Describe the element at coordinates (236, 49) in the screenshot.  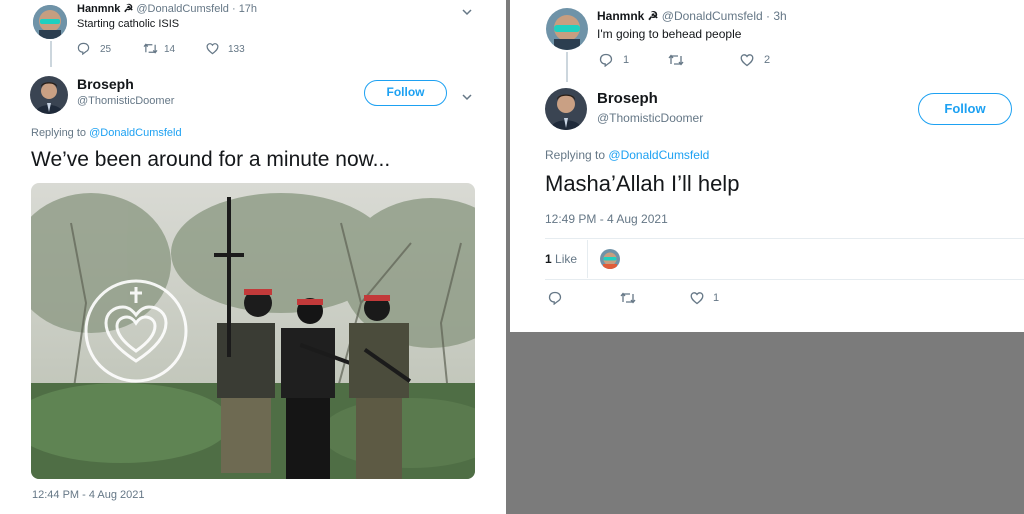
I see `like-count: 133` at that location.